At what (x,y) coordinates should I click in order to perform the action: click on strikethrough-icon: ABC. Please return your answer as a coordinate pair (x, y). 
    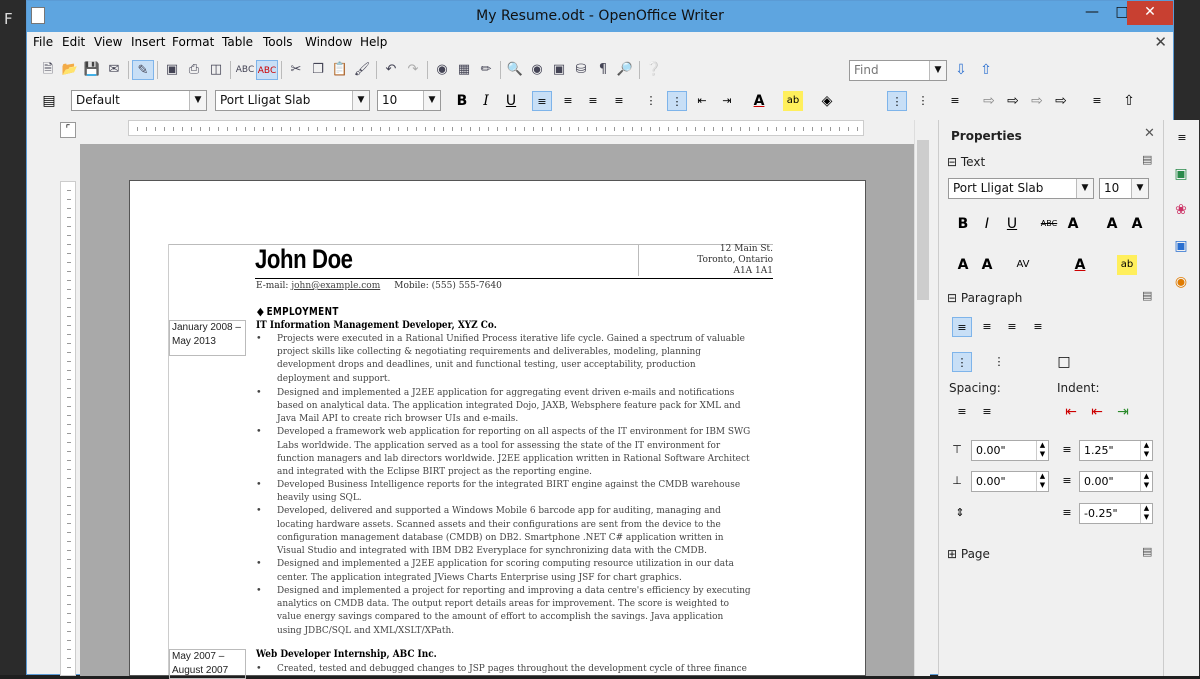
    Looking at the image, I should click on (1049, 224).